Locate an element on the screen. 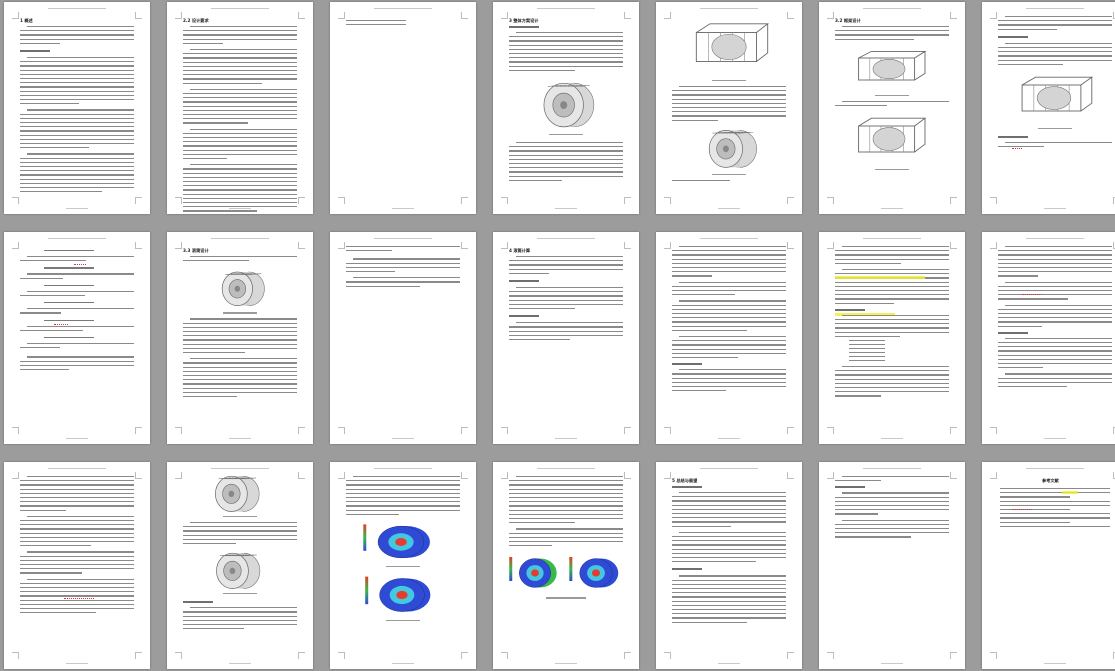 The height and width of the screenshot is (671, 1115). fea-stress-figure is located at coordinates (401, 542).